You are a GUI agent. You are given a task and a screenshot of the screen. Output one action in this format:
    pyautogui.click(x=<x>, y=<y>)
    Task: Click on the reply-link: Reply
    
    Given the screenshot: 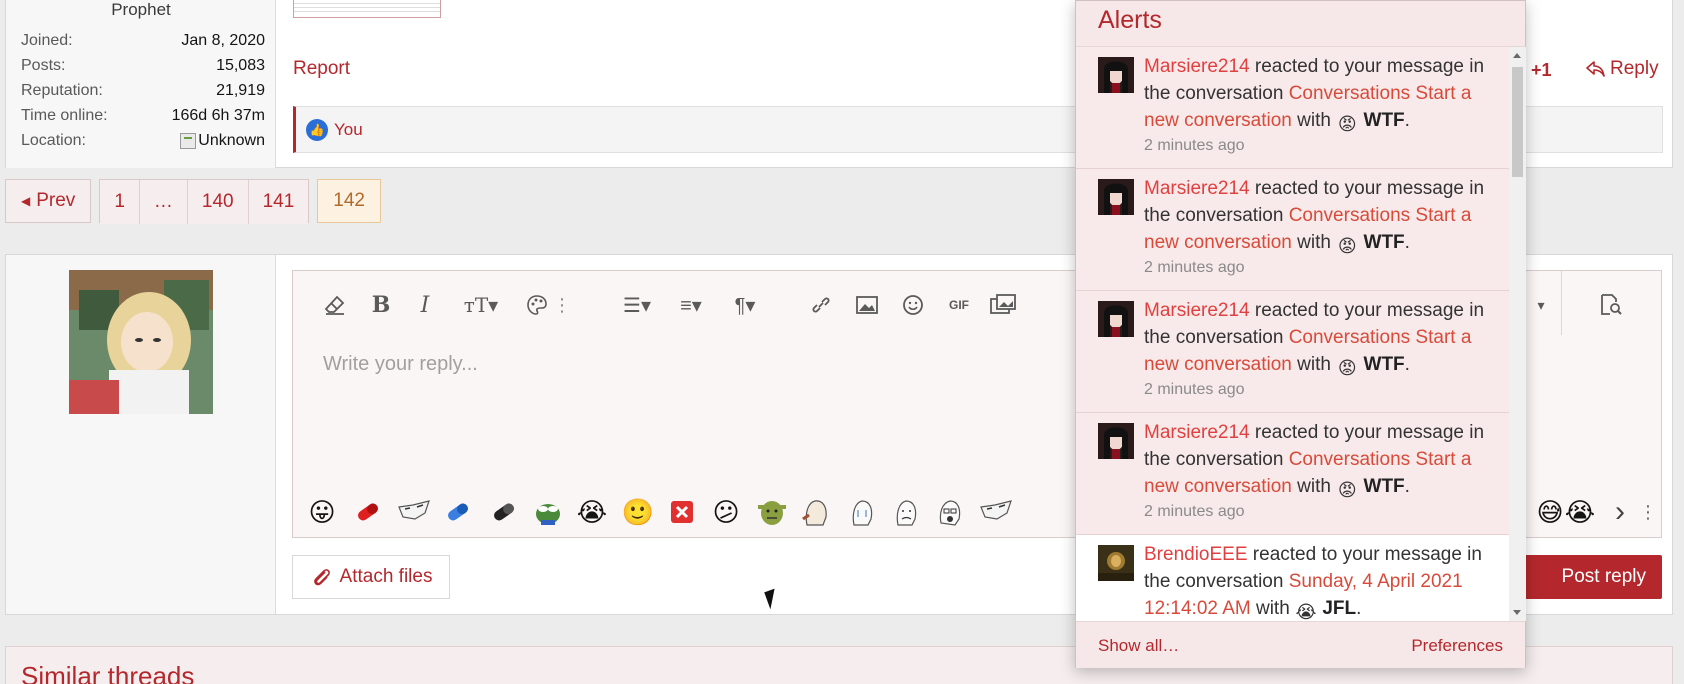 What is the action you would take?
    pyautogui.click(x=1622, y=69)
    